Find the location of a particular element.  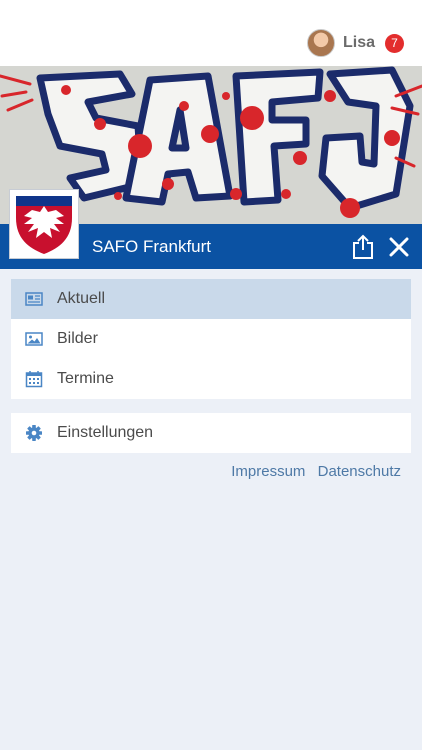

avatar is located at coordinates (320, 43).